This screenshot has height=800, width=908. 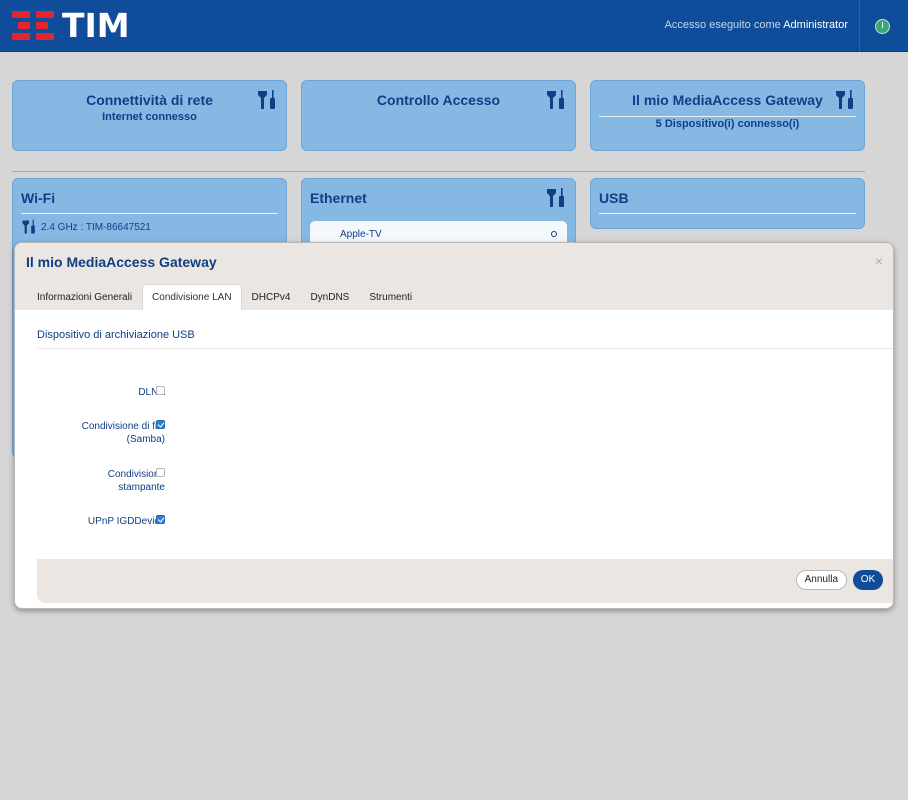 I want to click on wifi-network-label: 2.4 GHz : TIM-86647521, so click(x=96, y=227).